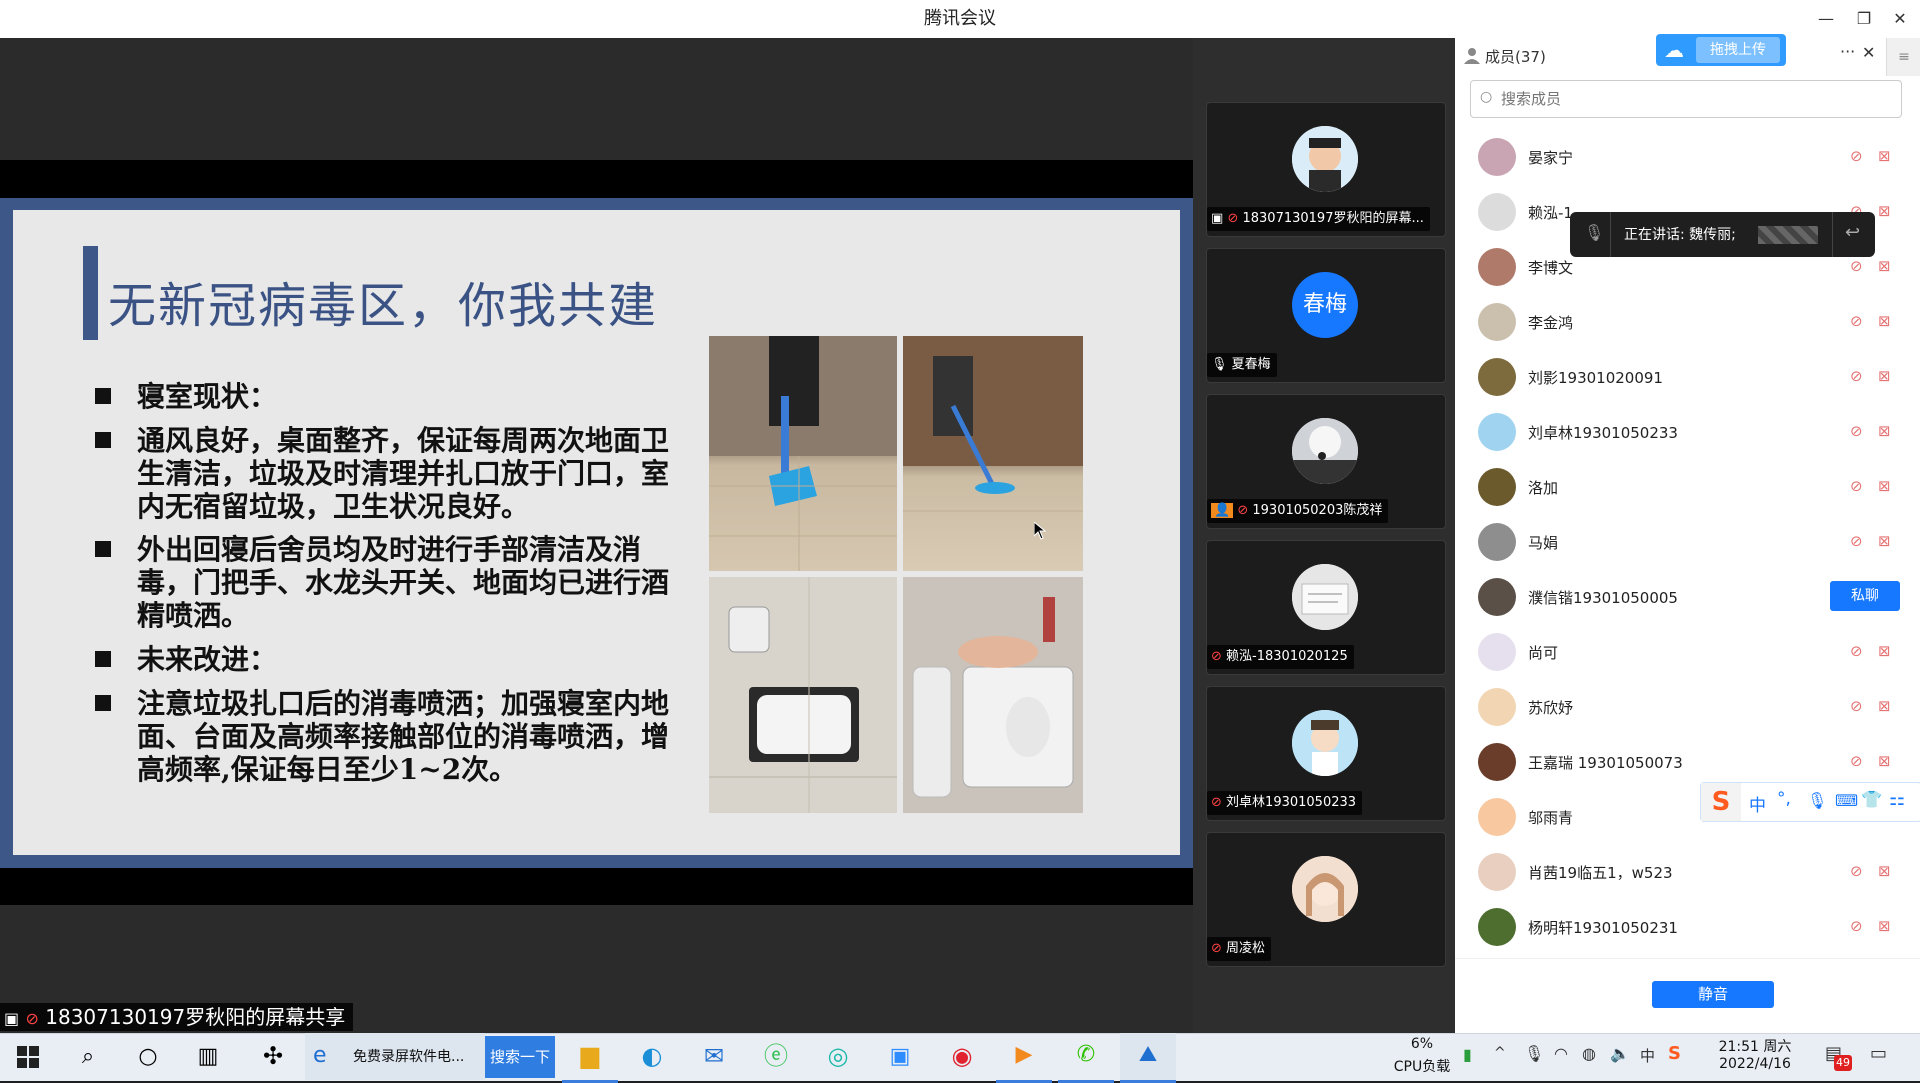 The image size is (1920, 1083). I want to click on close-panel-button: ✕, so click(1868, 52).